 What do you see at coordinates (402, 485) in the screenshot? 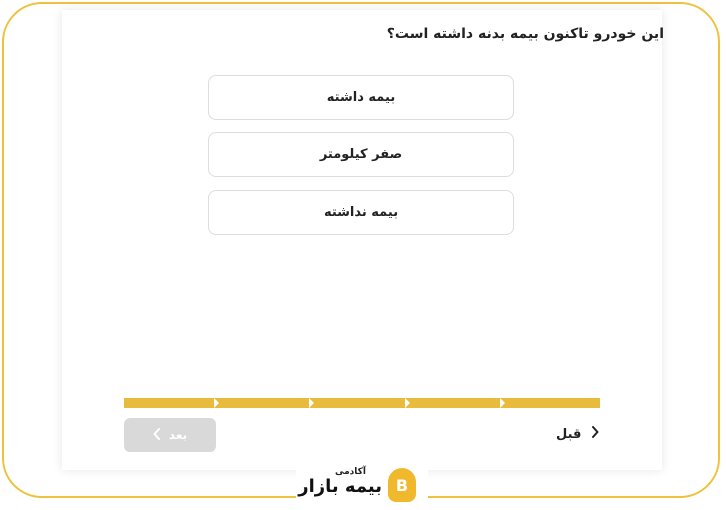
I see `logo-mark-icon: B` at bounding box center [402, 485].